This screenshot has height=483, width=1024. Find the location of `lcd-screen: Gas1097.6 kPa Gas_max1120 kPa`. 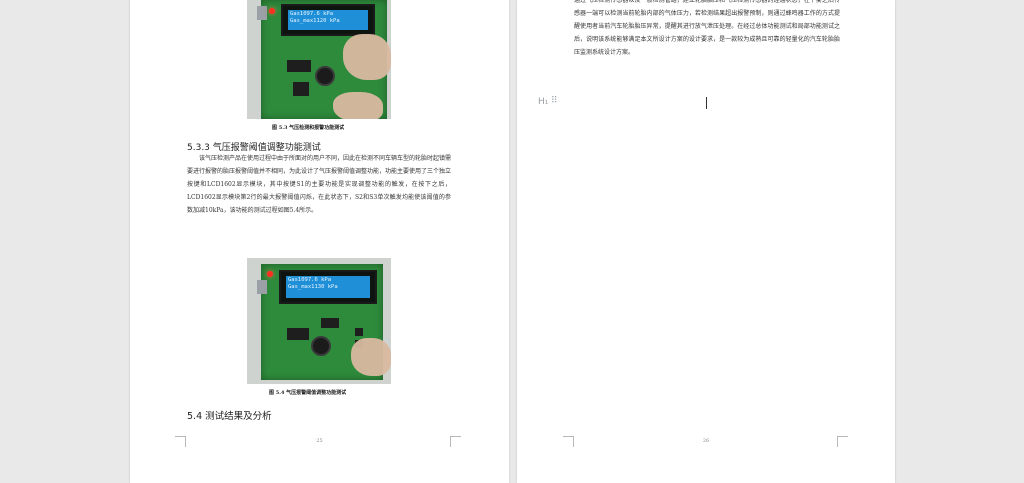

lcd-screen: Gas1097.6 kPa Gas_max1120 kPa is located at coordinates (328, 20).